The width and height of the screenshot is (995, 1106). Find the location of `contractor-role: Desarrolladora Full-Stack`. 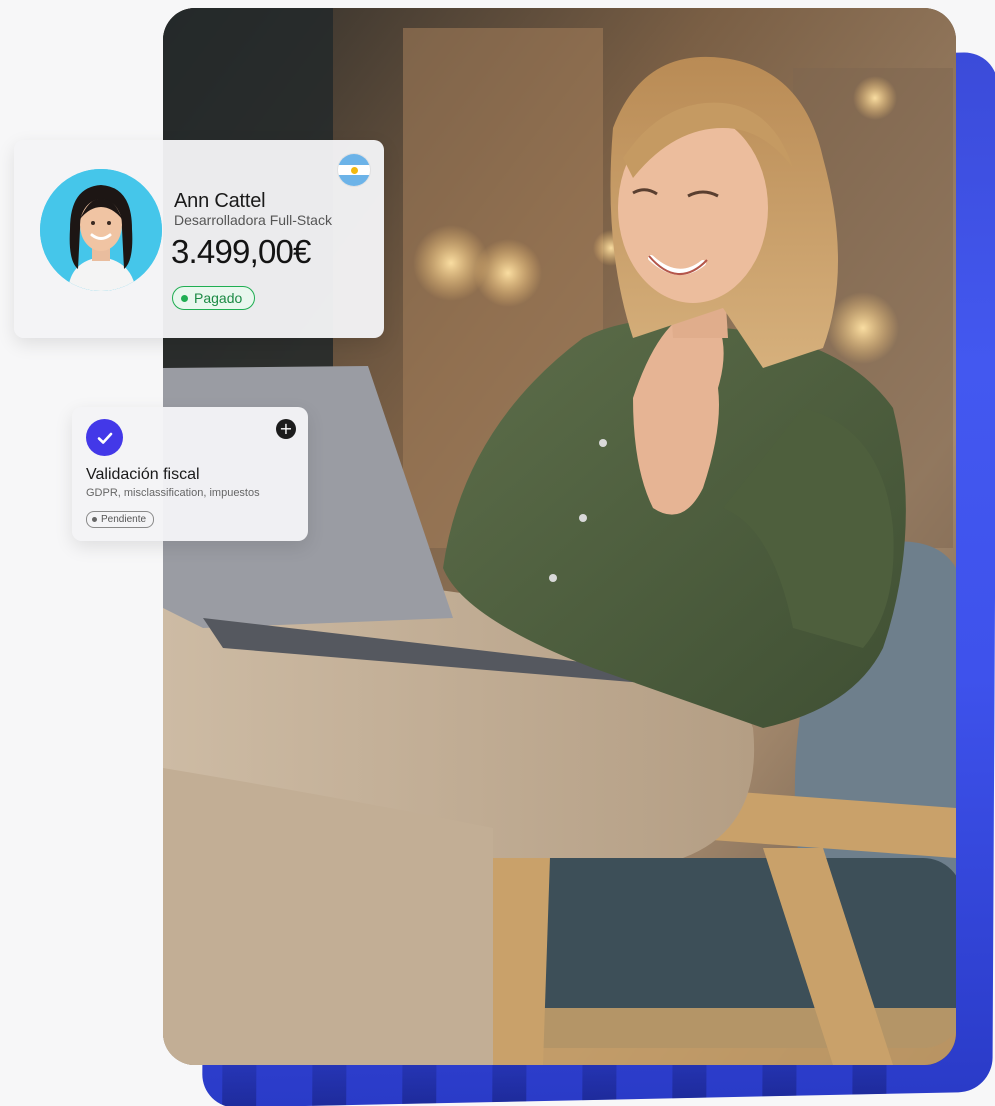

contractor-role: Desarrolladora Full-Stack is located at coordinates (253, 220).